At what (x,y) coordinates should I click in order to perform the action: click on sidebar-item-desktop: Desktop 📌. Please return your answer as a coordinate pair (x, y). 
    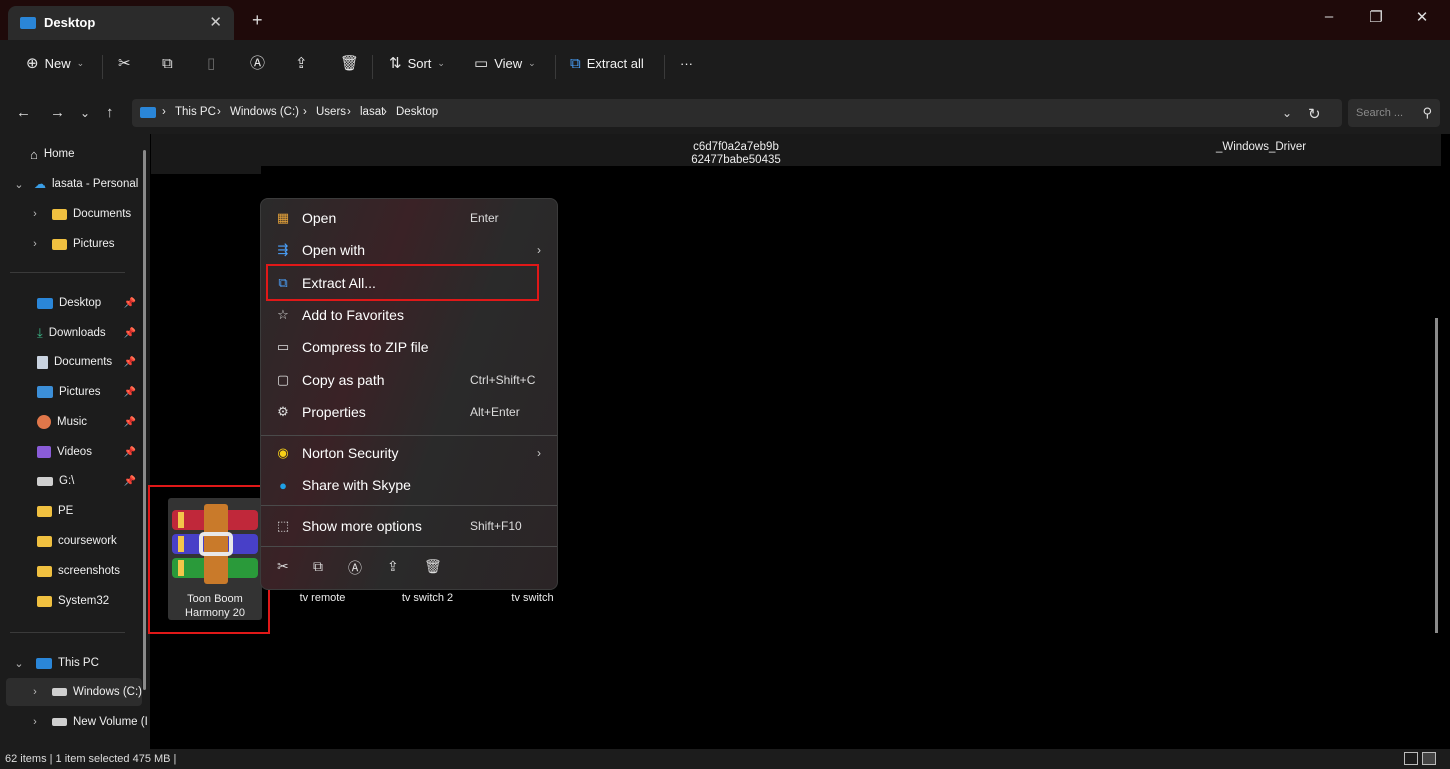
    Looking at the image, I should click on (75, 303).